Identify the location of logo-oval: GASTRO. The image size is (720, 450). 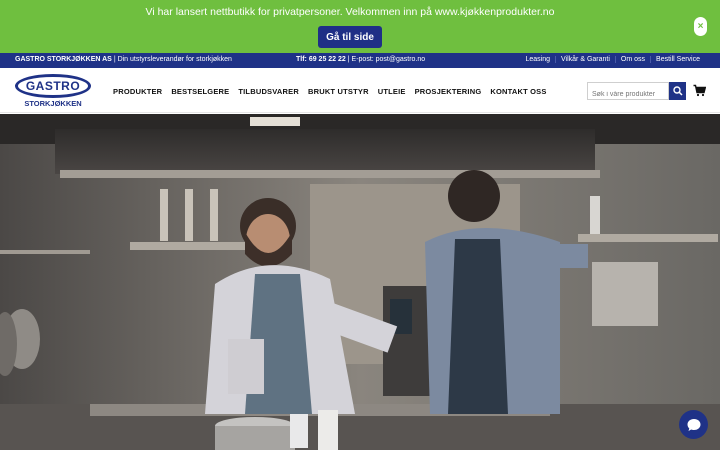
(53, 86).